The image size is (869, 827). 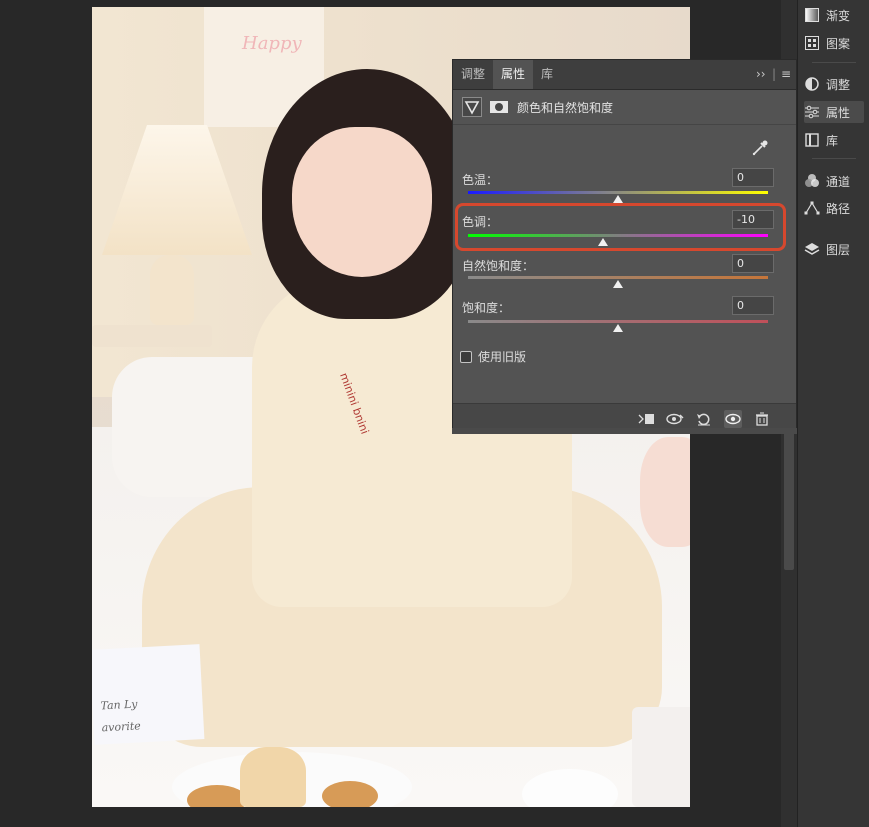 I want to click on channels-icon, so click(x=812, y=181).